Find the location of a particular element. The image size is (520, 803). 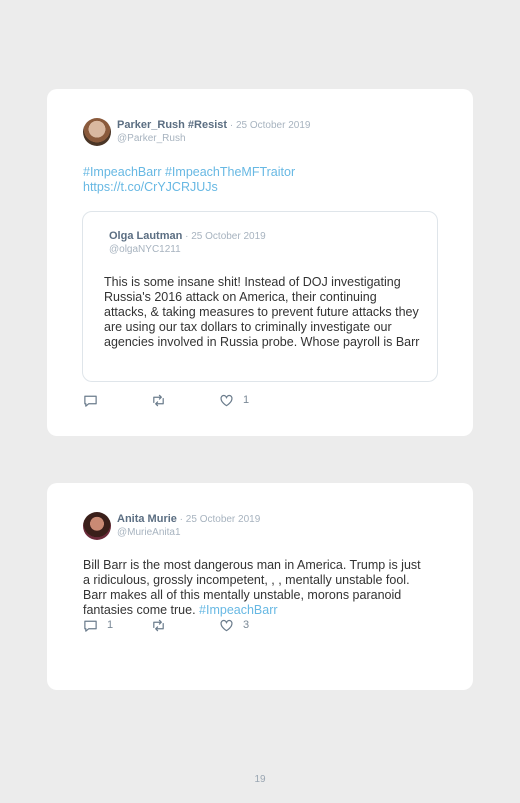

page-number: 19 is located at coordinates (260, 779).